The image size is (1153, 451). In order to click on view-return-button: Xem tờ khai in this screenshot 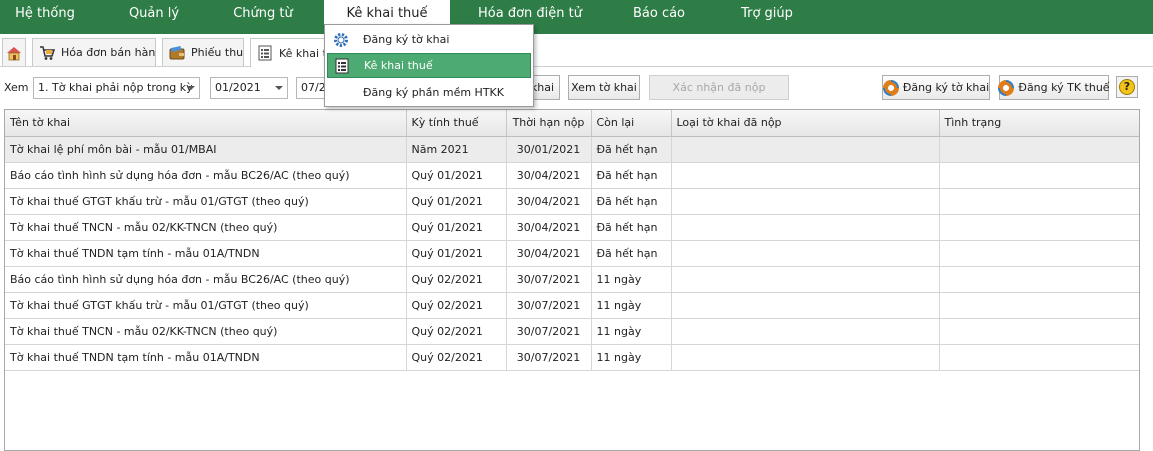, I will do `click(604, 87)`.